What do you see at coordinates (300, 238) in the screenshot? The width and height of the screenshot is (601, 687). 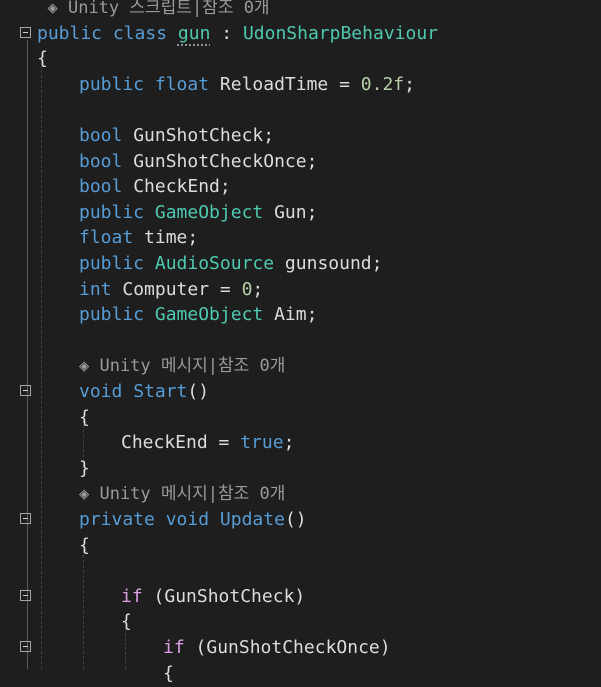 I see `code-line: float time;` at bounding box center [300, 238].